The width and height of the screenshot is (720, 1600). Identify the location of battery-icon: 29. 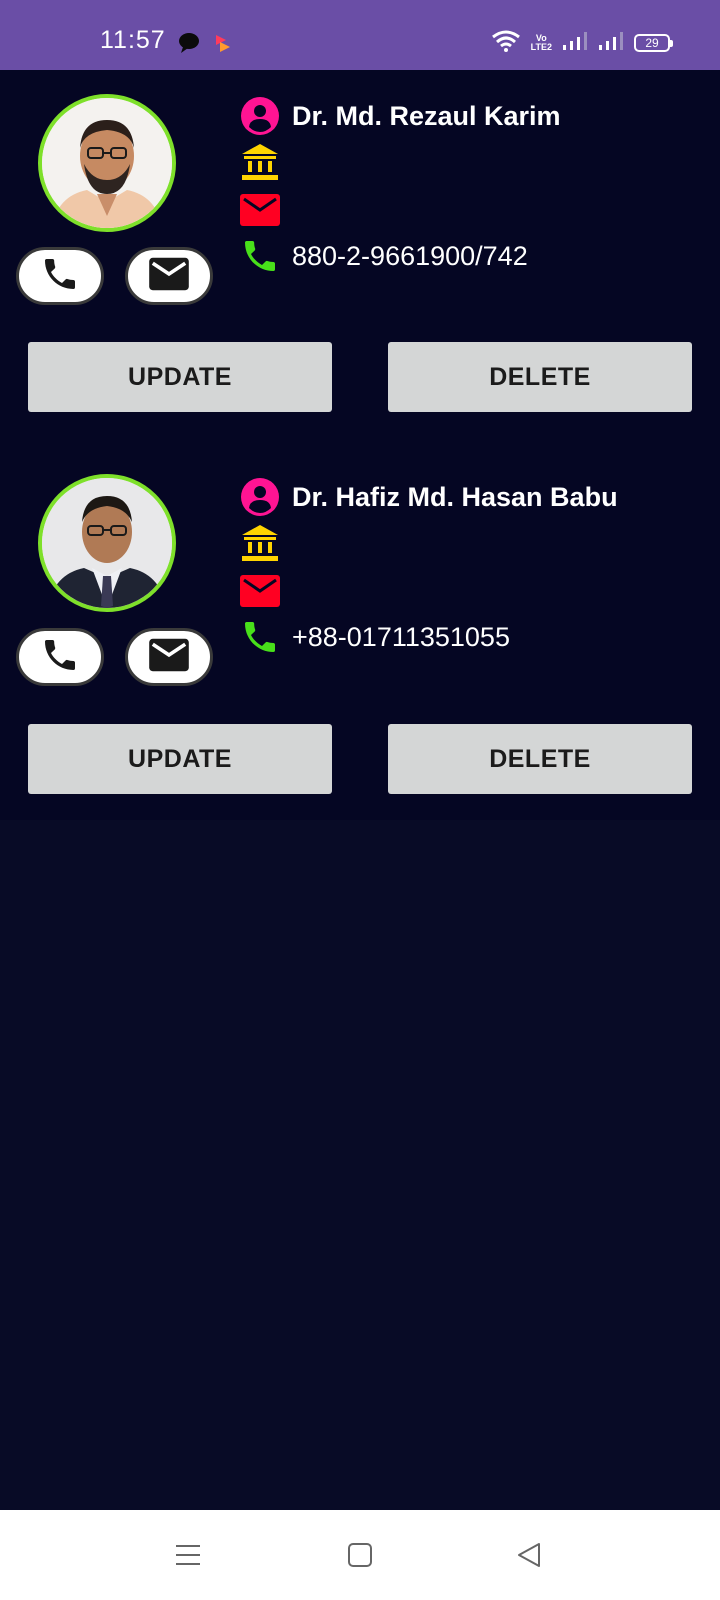
(653, 43).